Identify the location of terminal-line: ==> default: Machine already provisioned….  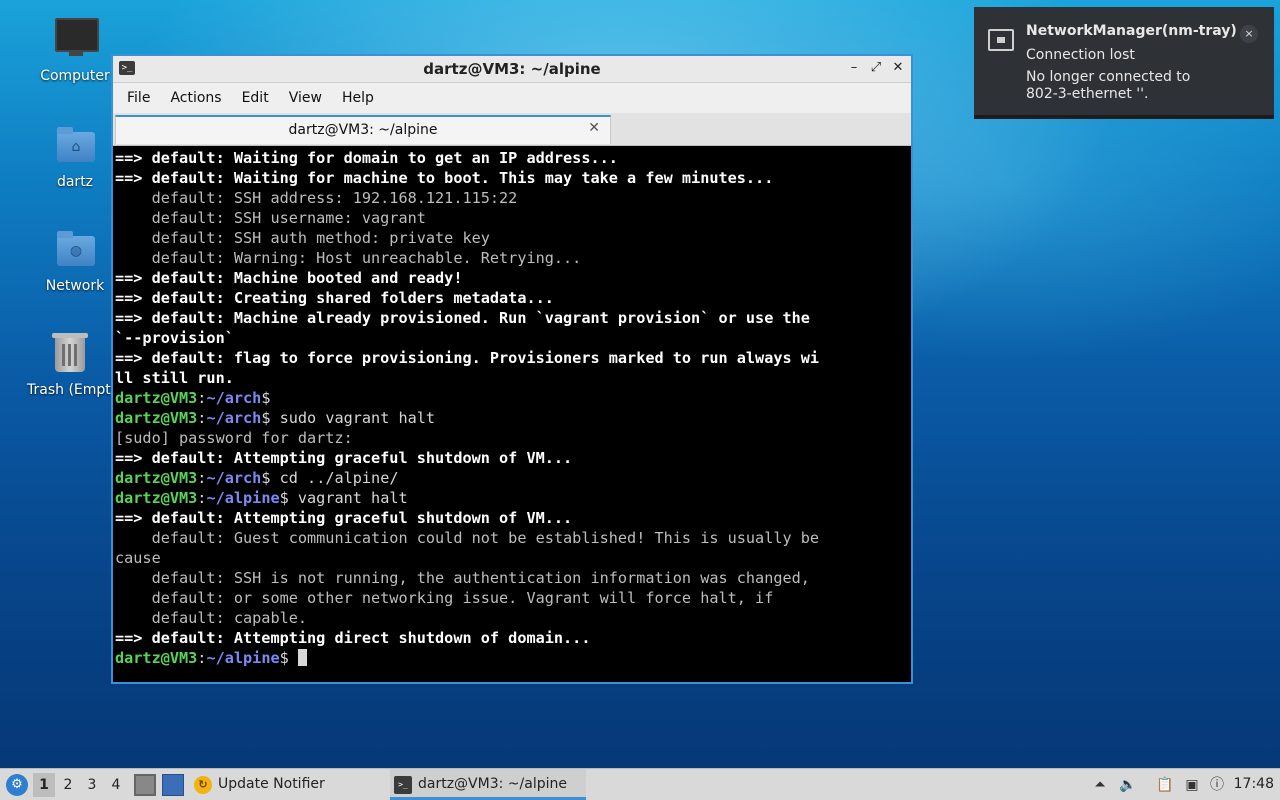
(512, 318).